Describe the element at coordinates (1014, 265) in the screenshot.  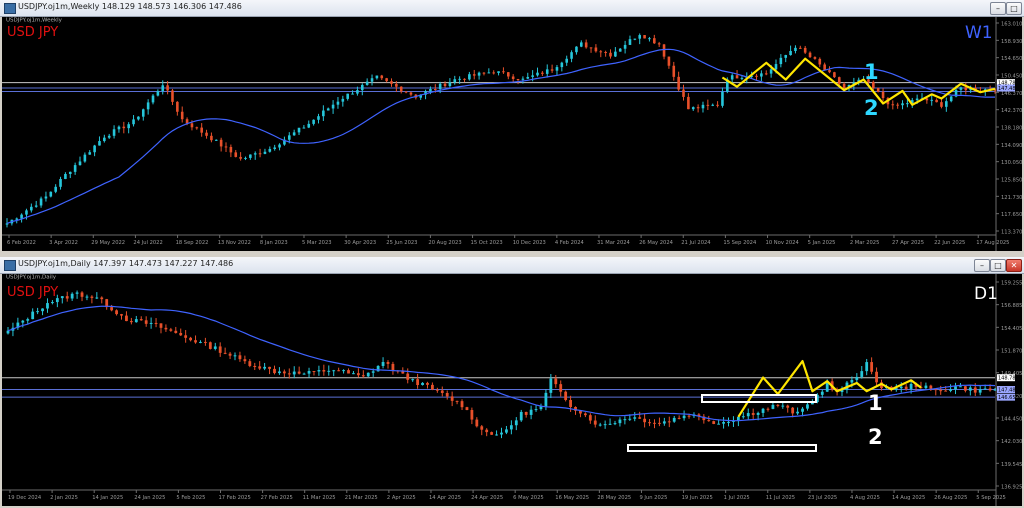
I see `close-button: ✕` at that location.